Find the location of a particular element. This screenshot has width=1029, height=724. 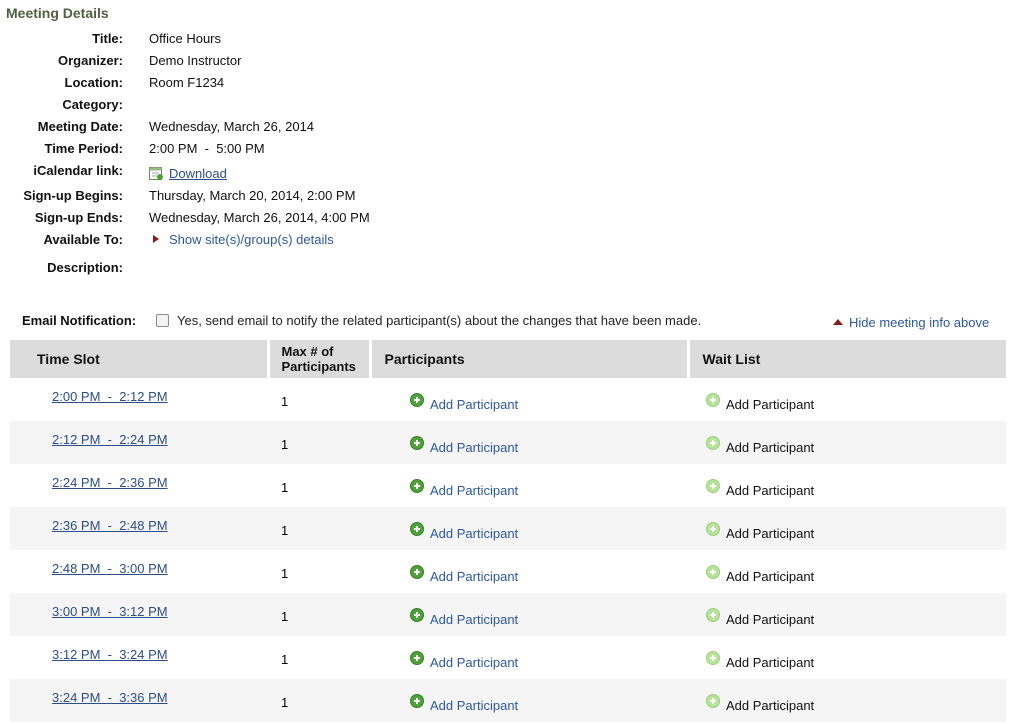

detail-label: Meeting Date: is located at coordinates (80, 126).